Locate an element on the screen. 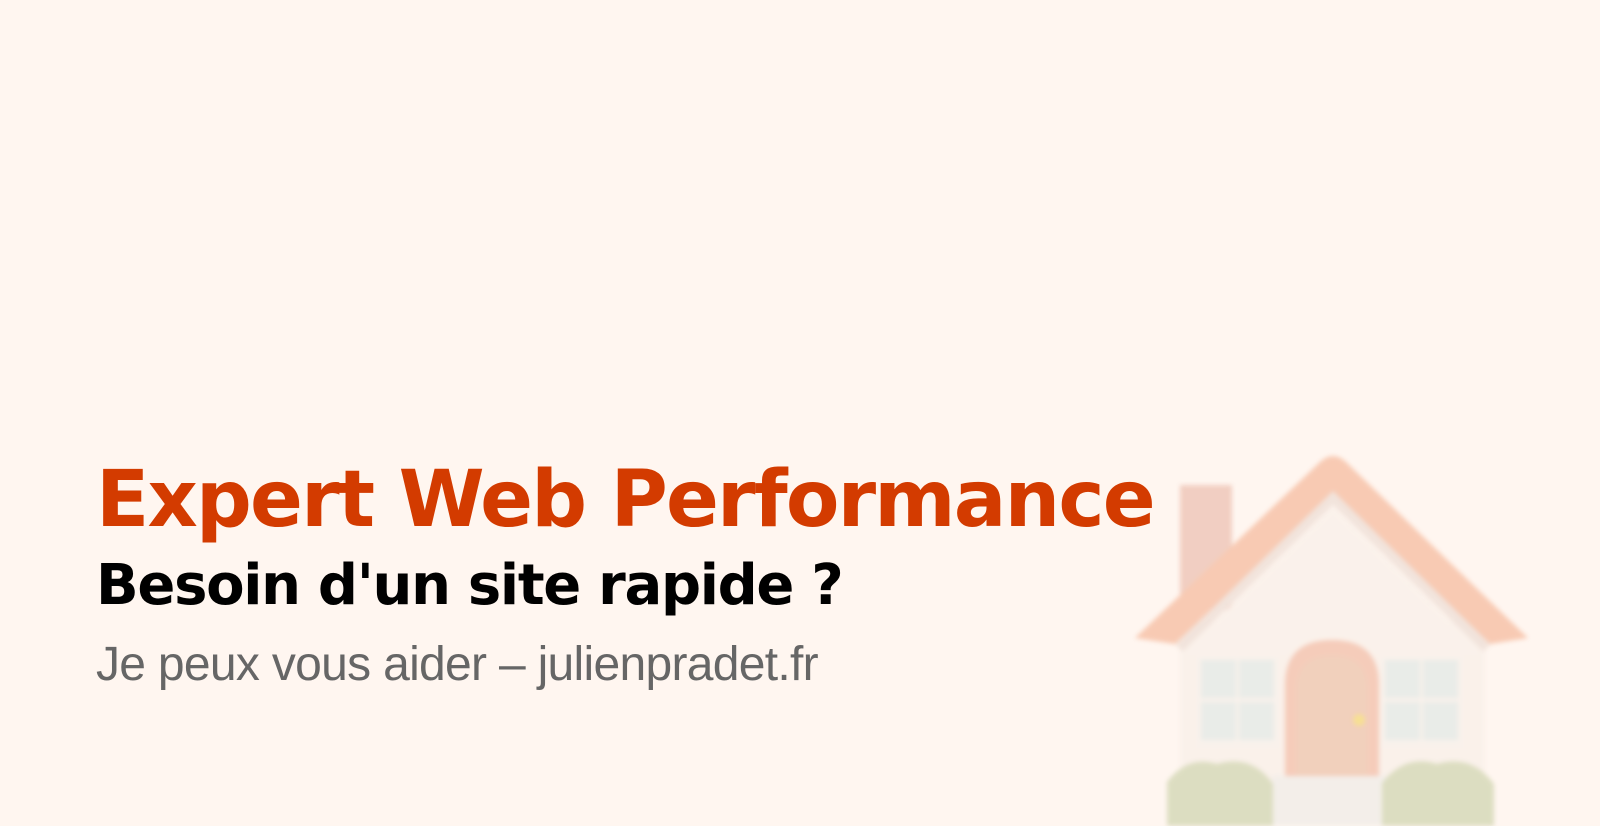  house-illustration is located at coordinates (1331, 641).